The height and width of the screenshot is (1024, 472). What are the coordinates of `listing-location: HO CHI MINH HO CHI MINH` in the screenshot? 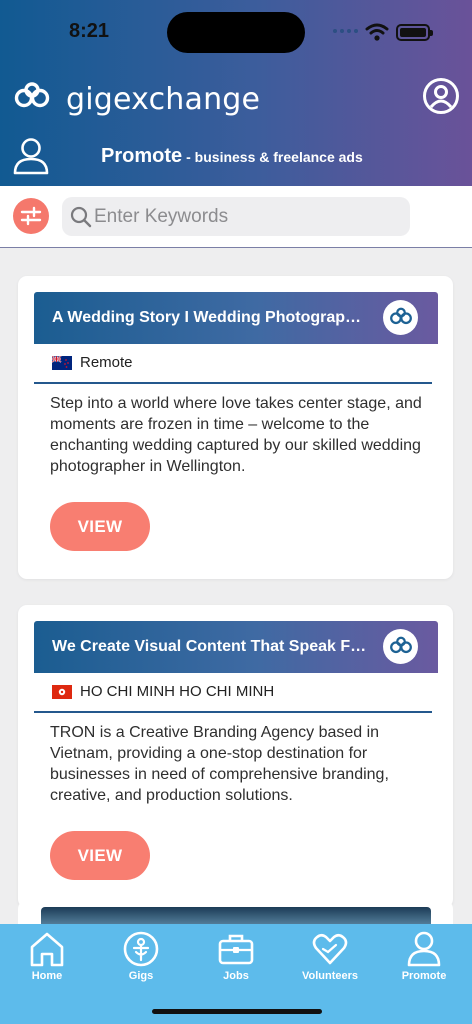 It's located at (163, 691).